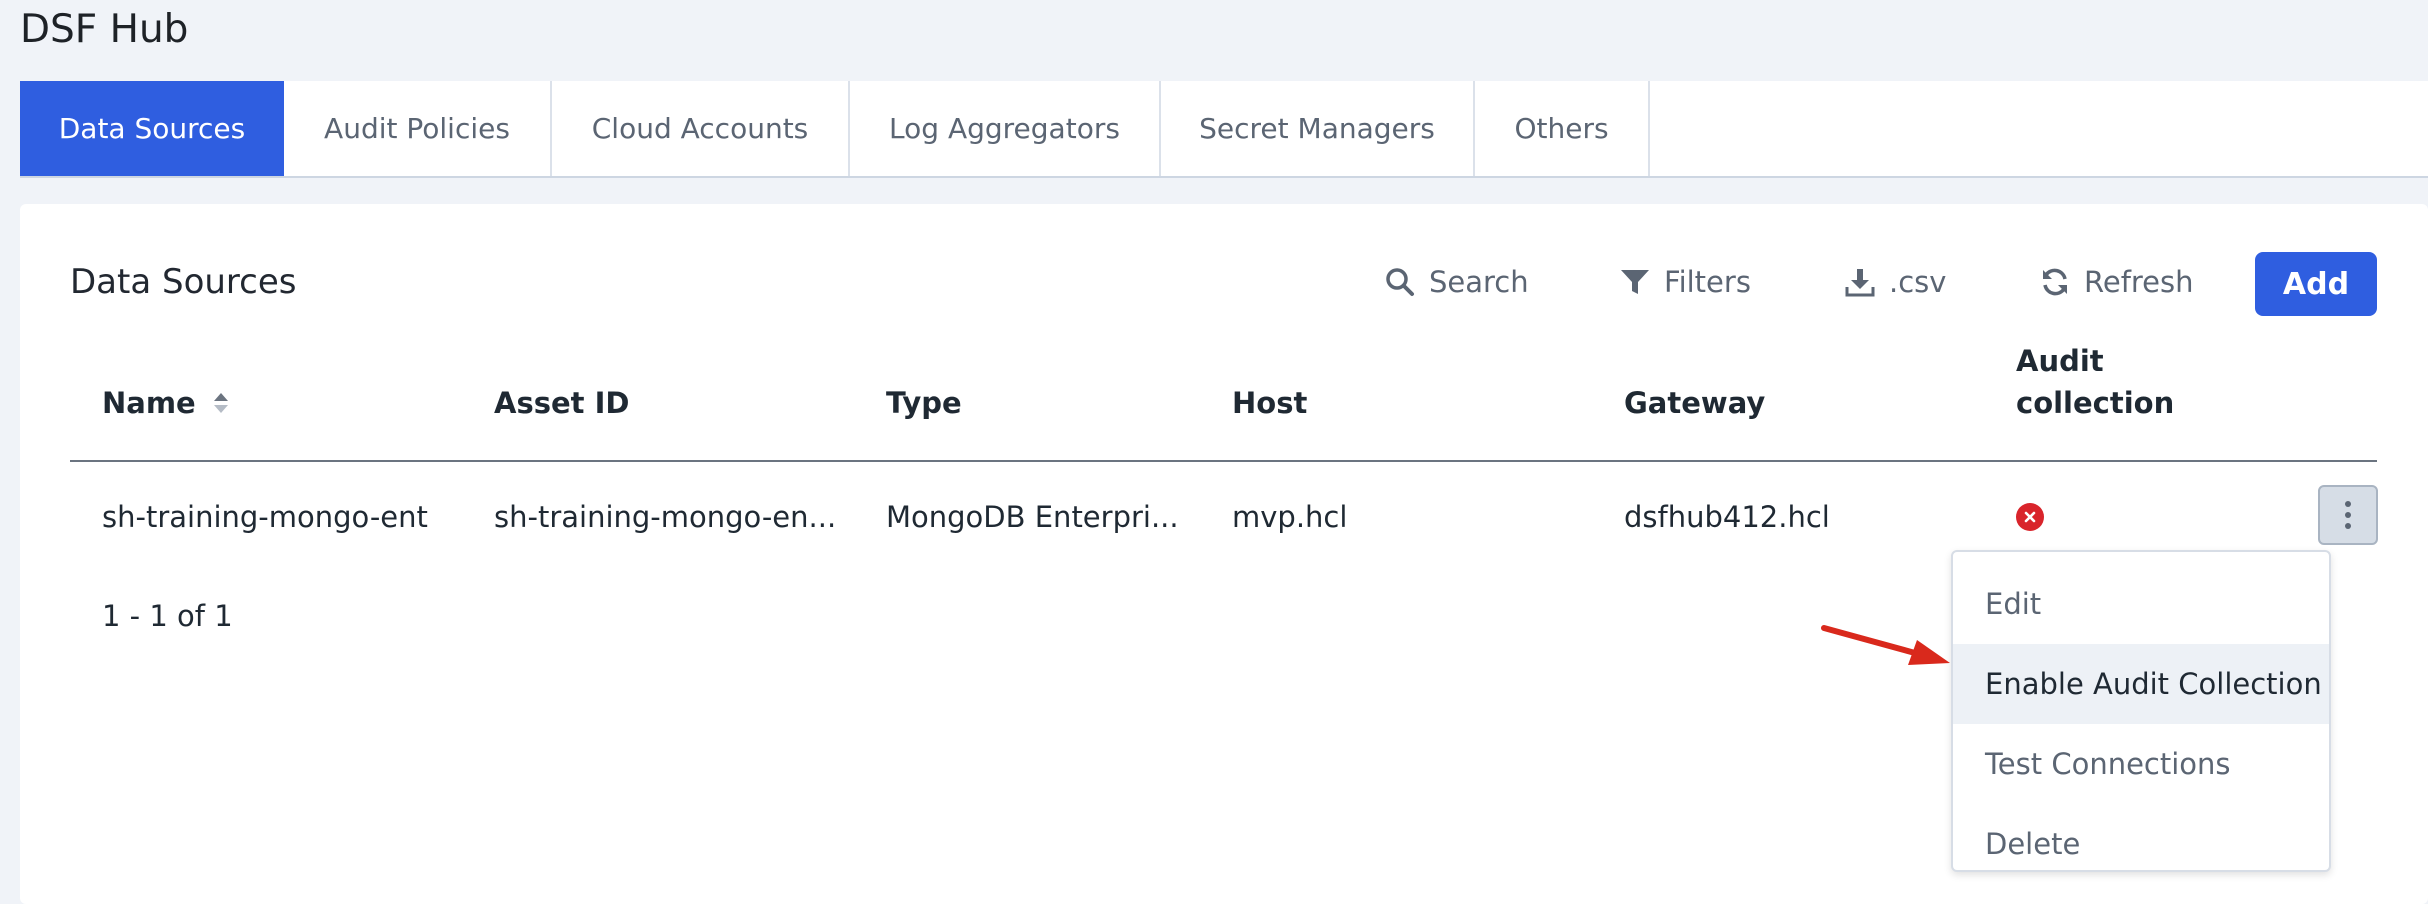 This screenshot has height=904, width=2428. I want to click on row-actions-button, so click(2348, 515).